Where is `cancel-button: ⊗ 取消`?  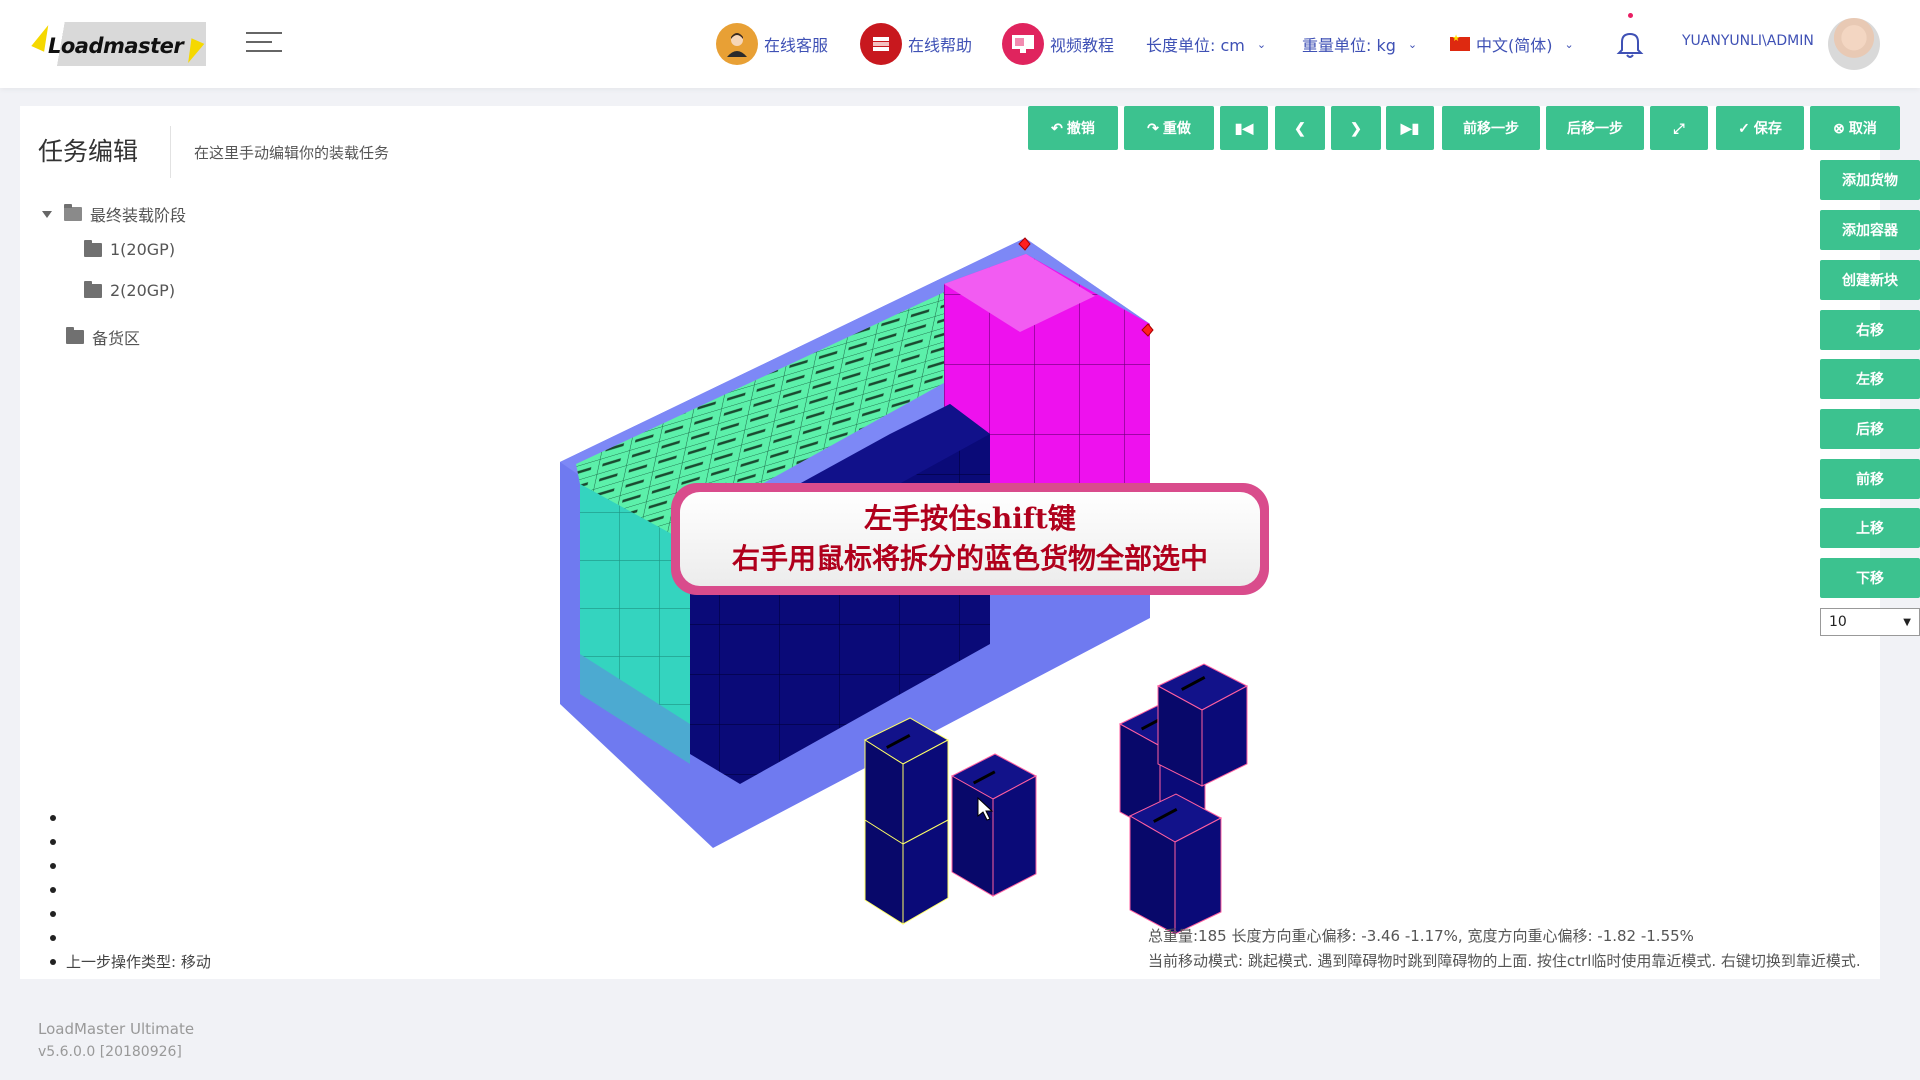 cancel-button: ⊗ 取消 is located at coordinates (1855, 128).